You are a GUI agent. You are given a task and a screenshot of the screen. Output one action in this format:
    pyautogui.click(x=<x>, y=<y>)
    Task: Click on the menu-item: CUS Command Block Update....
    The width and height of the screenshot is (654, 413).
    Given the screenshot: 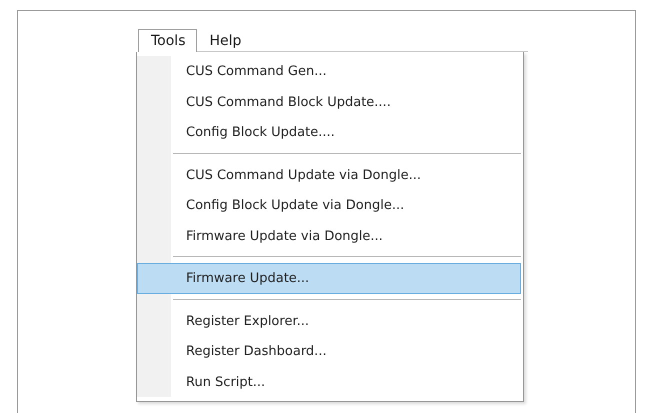 What is the action you would take?
    pyautogui.click(x=329, y=101)
    